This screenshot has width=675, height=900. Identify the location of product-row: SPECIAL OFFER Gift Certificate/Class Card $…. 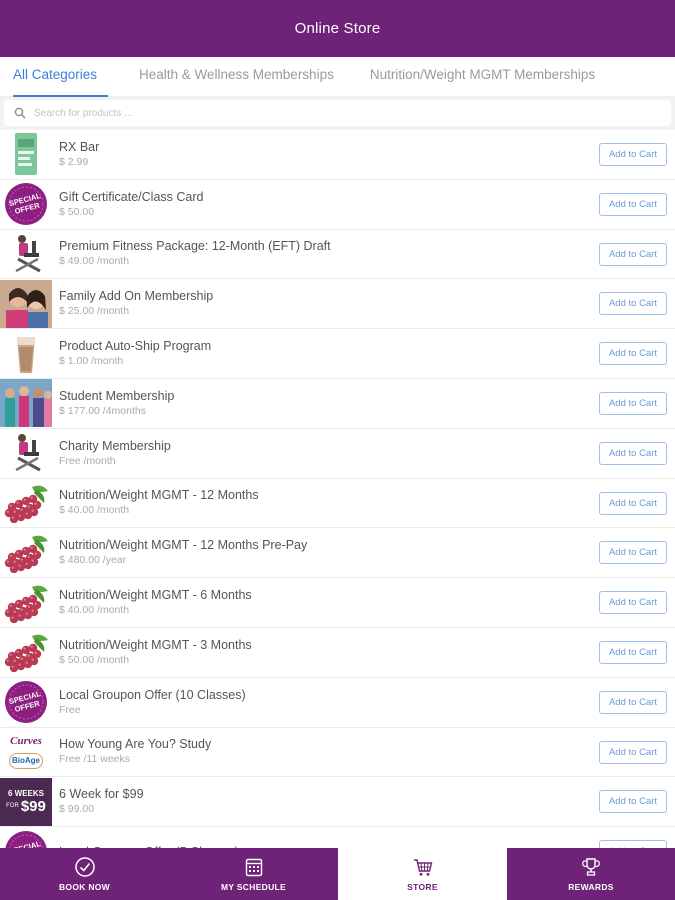
(337, 205).